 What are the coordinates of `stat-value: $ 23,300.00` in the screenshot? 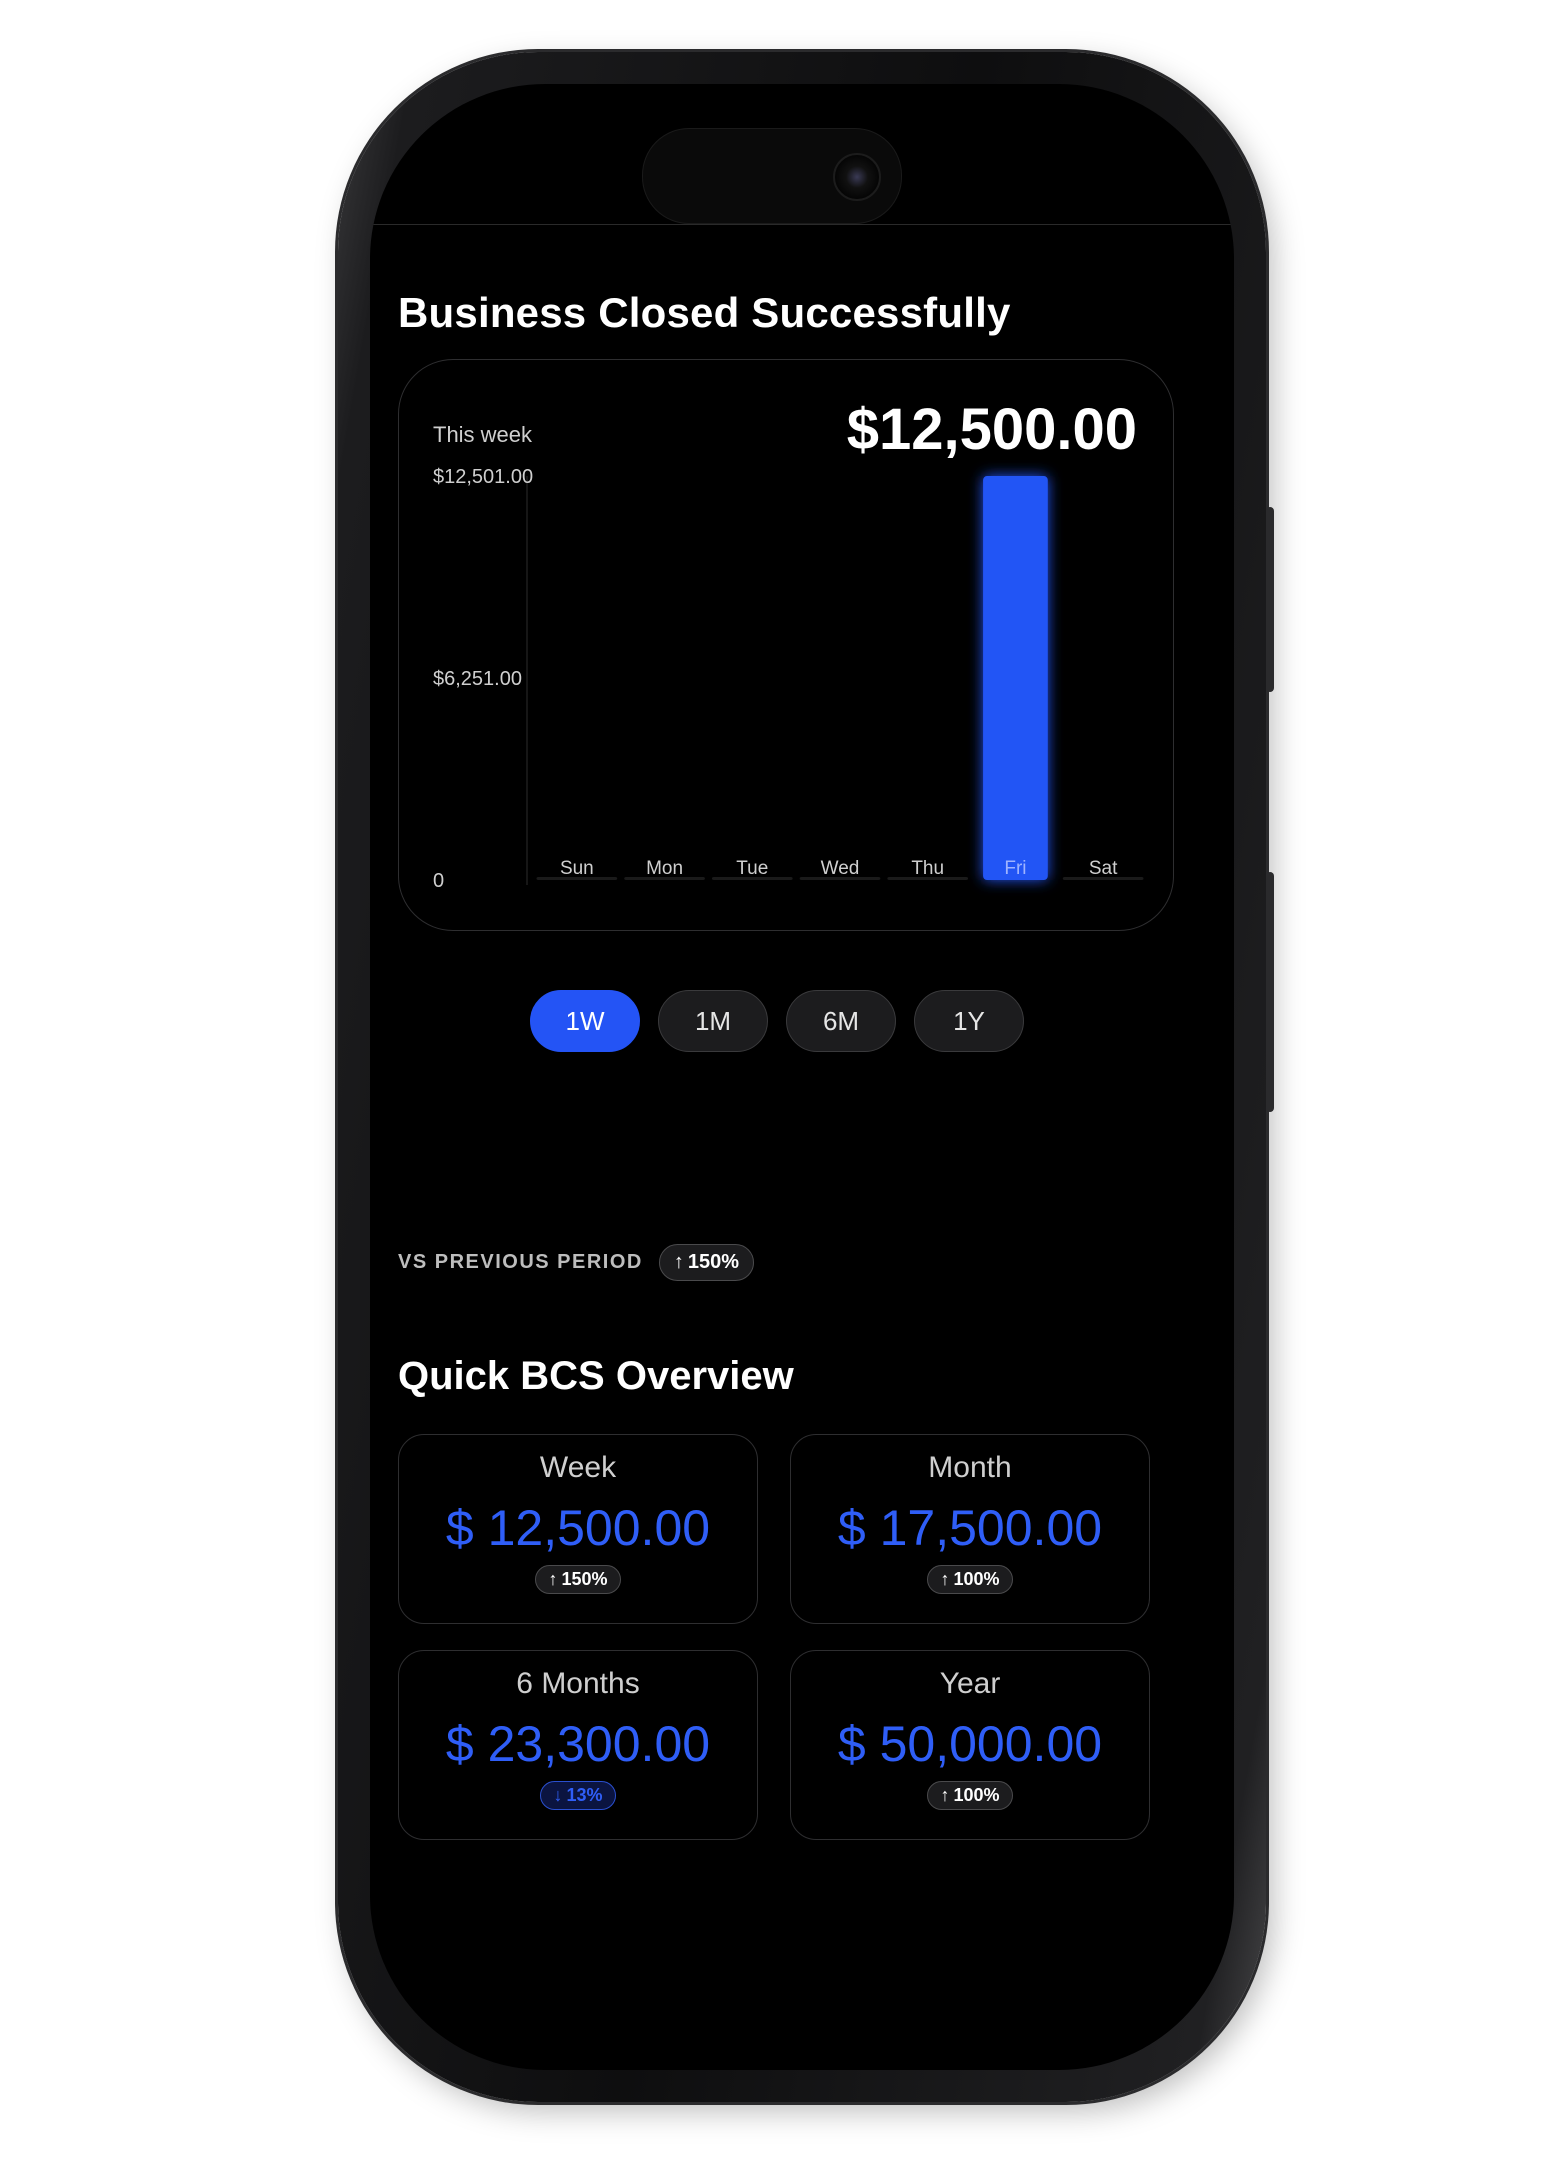 It's located at (578, 1744).